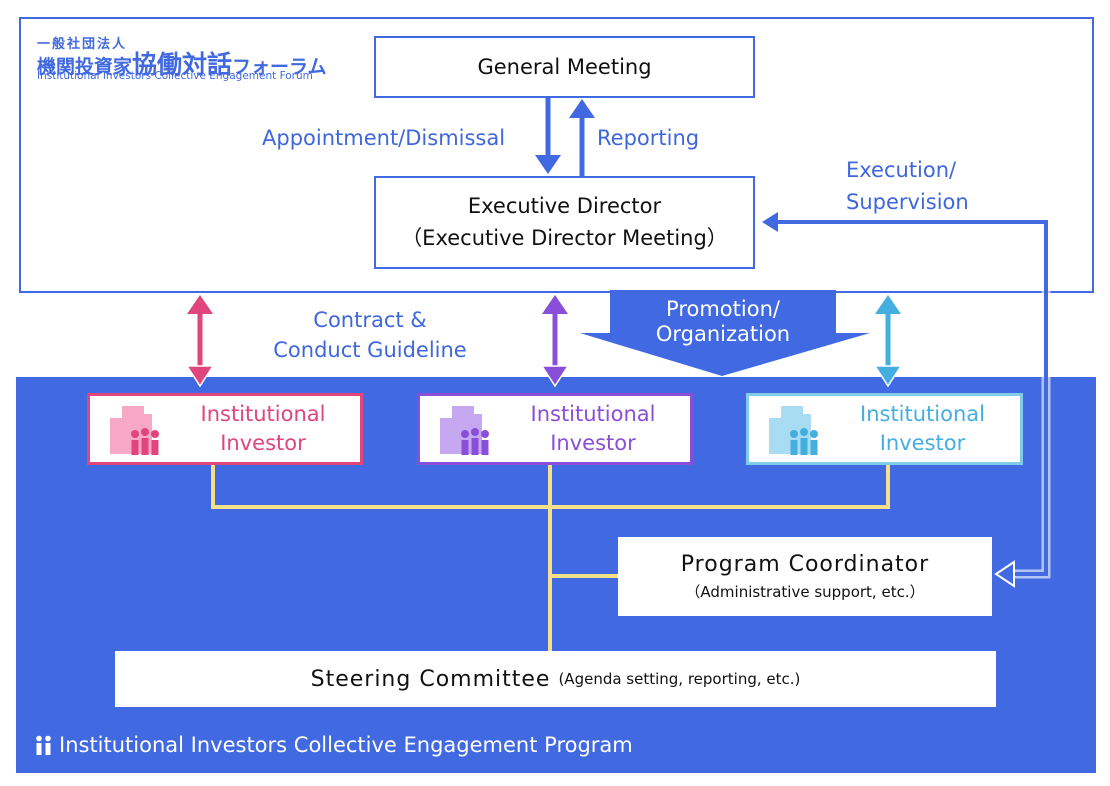  I want to click on promotion-label-line1: Promotion/, so click(723, 309).